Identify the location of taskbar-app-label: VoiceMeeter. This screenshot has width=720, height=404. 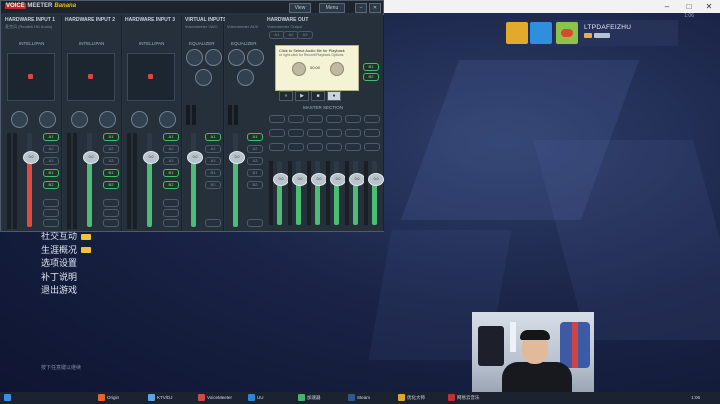
(219, 398).